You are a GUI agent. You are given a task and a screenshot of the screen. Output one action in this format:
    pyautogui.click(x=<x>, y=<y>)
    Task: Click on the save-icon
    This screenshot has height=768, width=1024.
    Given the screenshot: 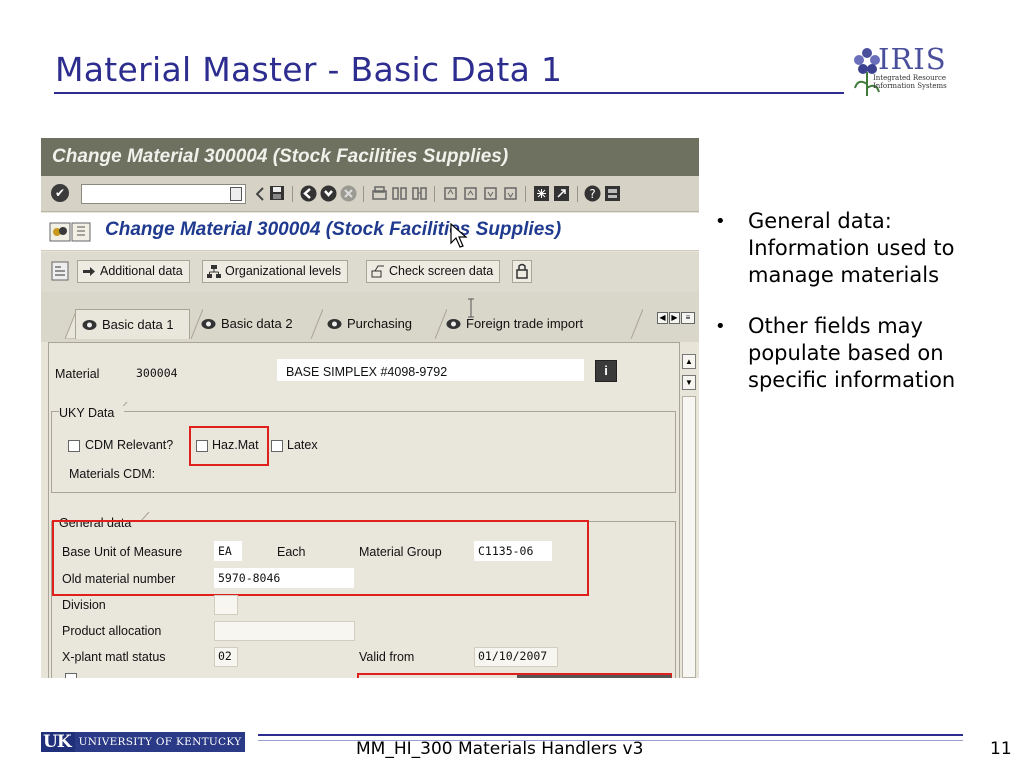 What is the action you would take?
    pyautogui.click(x=277, y=193)
    